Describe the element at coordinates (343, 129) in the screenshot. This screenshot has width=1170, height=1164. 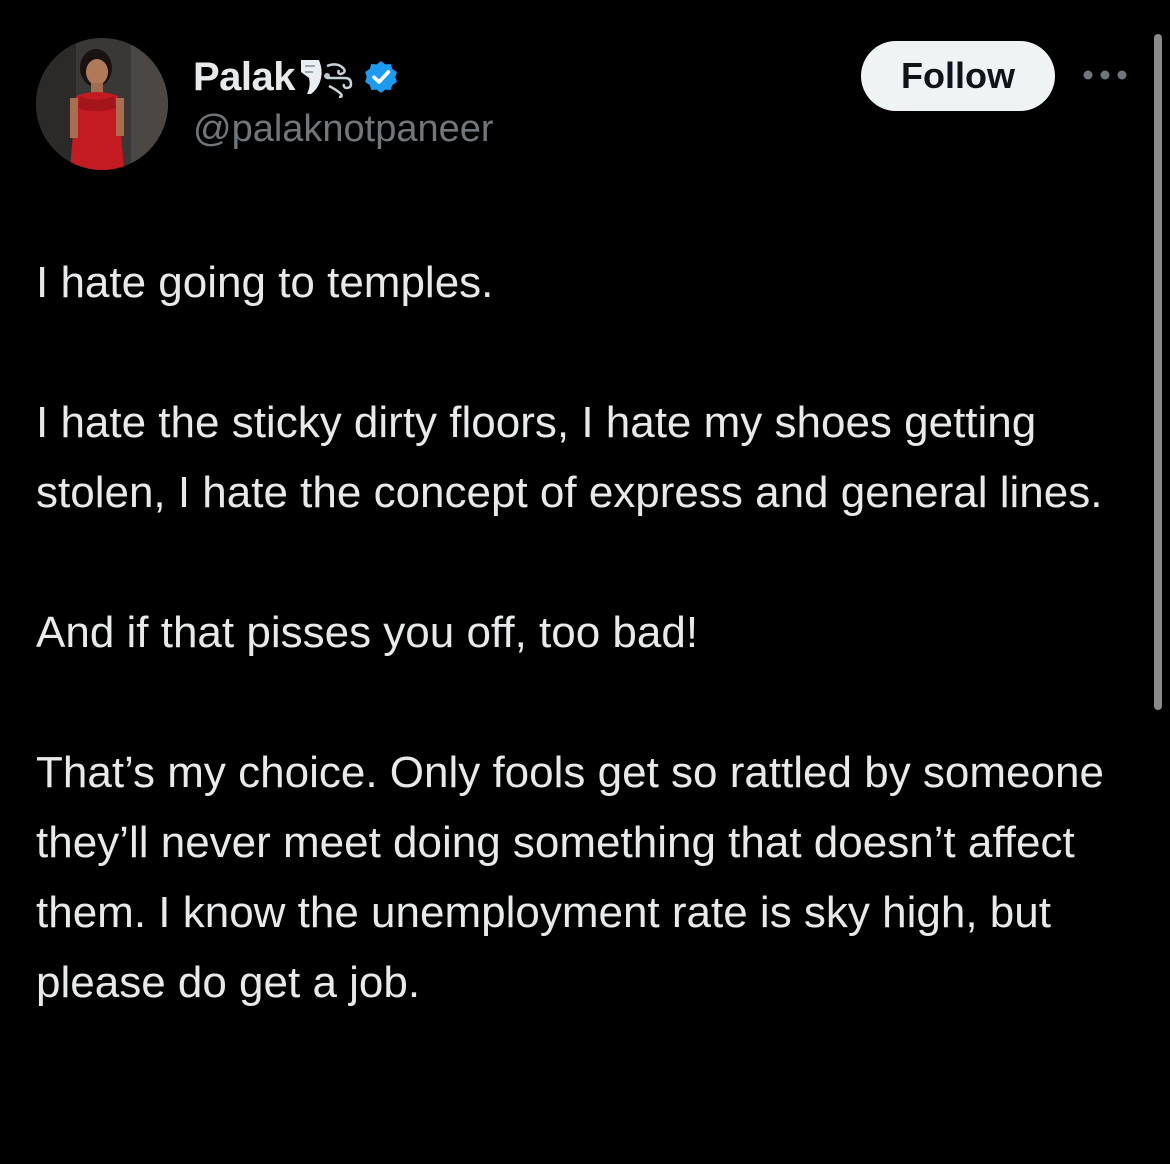
I see `author-handle: @palaknotpaneer` at that location.